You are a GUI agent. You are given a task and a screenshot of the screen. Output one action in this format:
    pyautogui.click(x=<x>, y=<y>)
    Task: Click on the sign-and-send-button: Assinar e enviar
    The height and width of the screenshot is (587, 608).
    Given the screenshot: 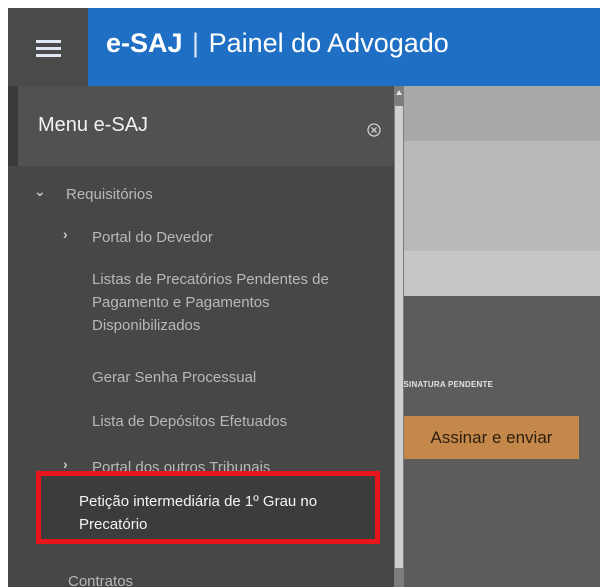 What is the action you would take?
    pyautogui.click(x=491, y=437)
    